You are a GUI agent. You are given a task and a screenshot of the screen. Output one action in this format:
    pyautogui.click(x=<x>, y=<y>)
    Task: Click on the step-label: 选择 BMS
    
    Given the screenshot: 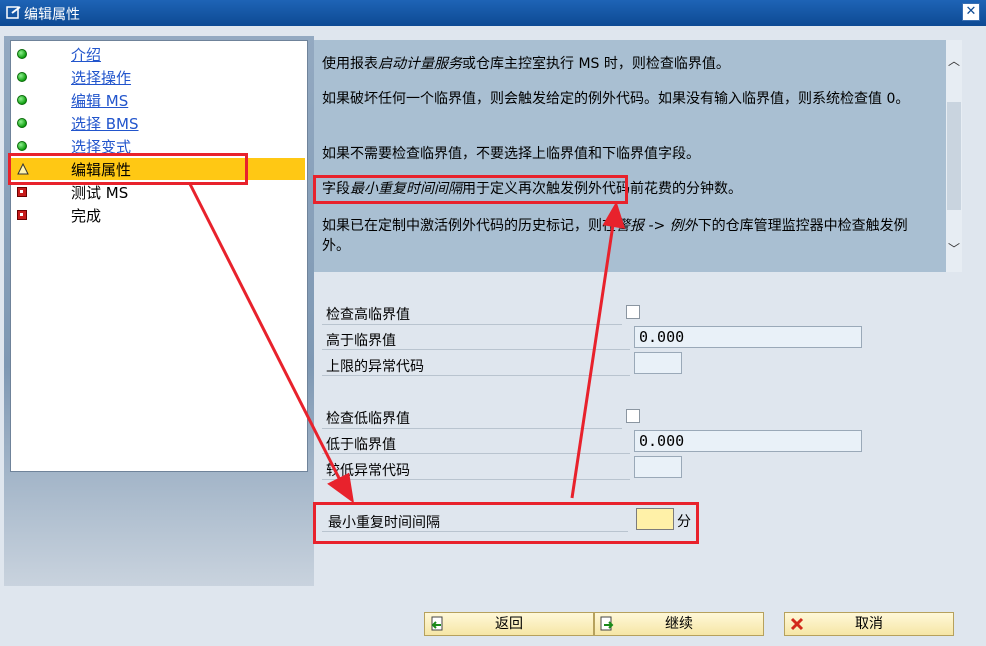 What is the action you would take?
    pyautogui.click(x=105, y=123)
    